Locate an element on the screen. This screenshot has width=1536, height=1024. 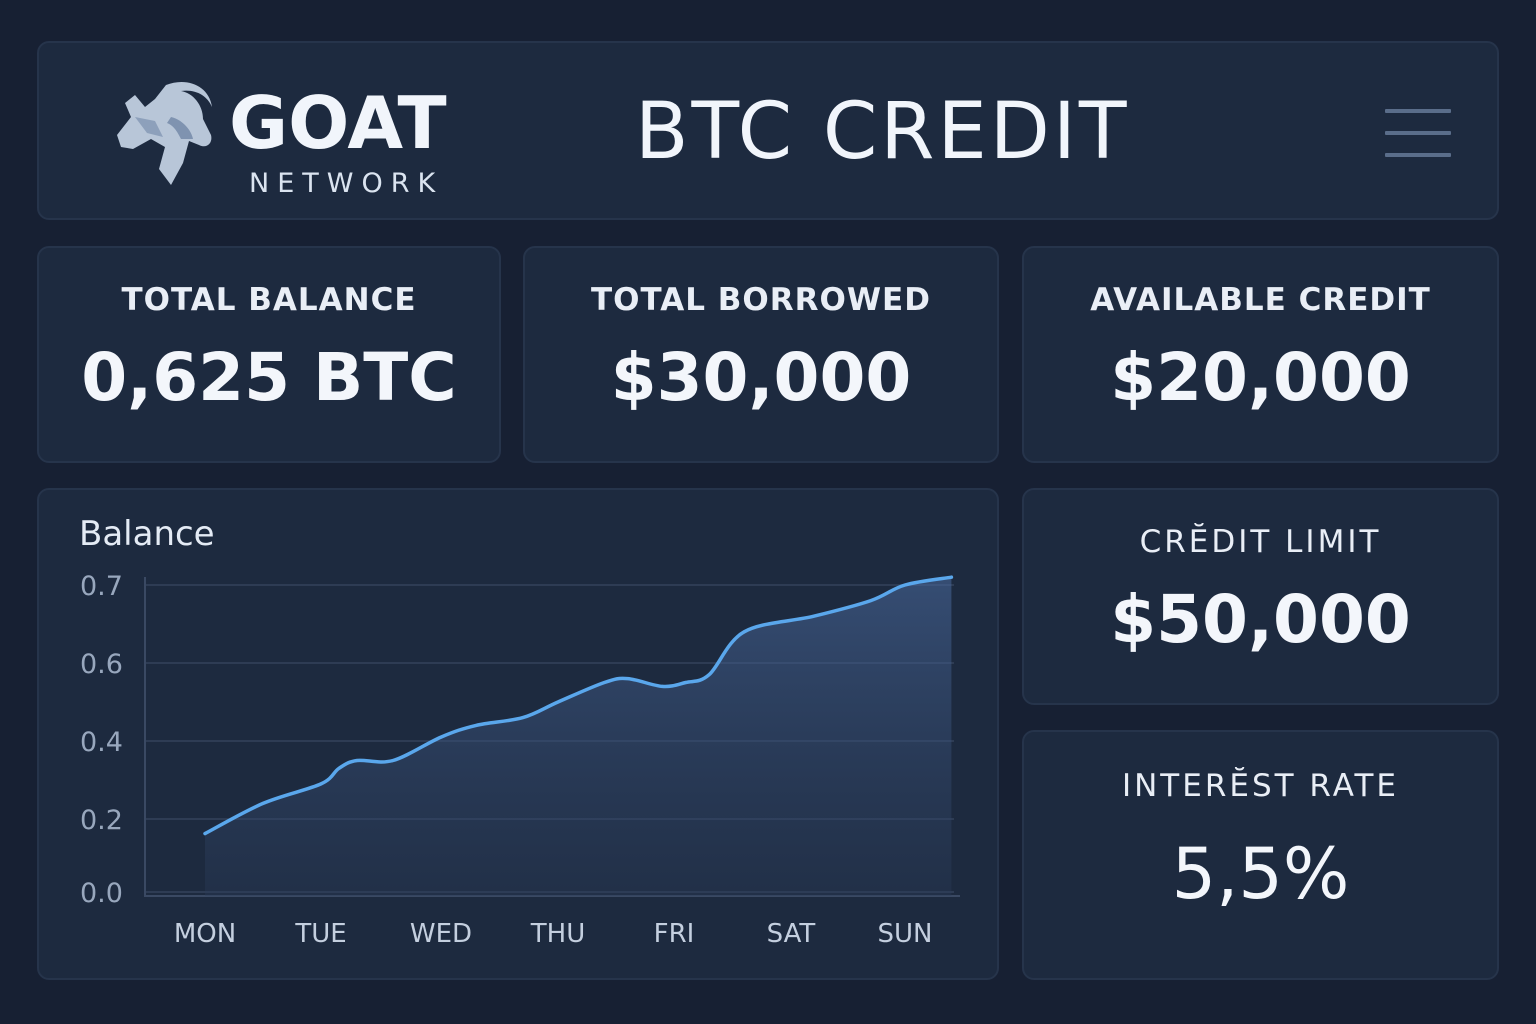
interest-rate-card: INTERĔST RATE 5,5% is located at coordinates (1260, 855).